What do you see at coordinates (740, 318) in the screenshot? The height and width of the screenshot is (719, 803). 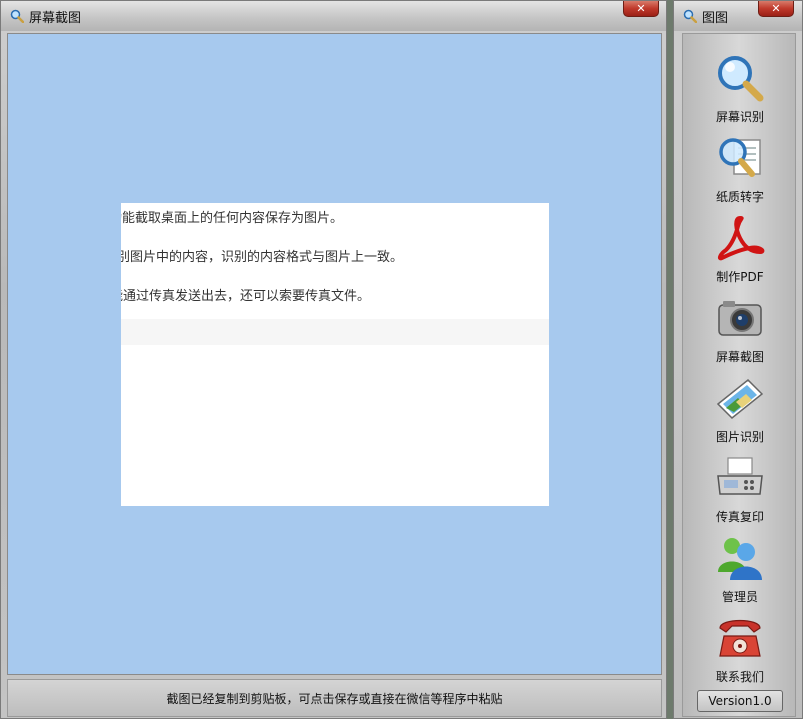 I see `camera-icon` at bounding box center [740, 318].